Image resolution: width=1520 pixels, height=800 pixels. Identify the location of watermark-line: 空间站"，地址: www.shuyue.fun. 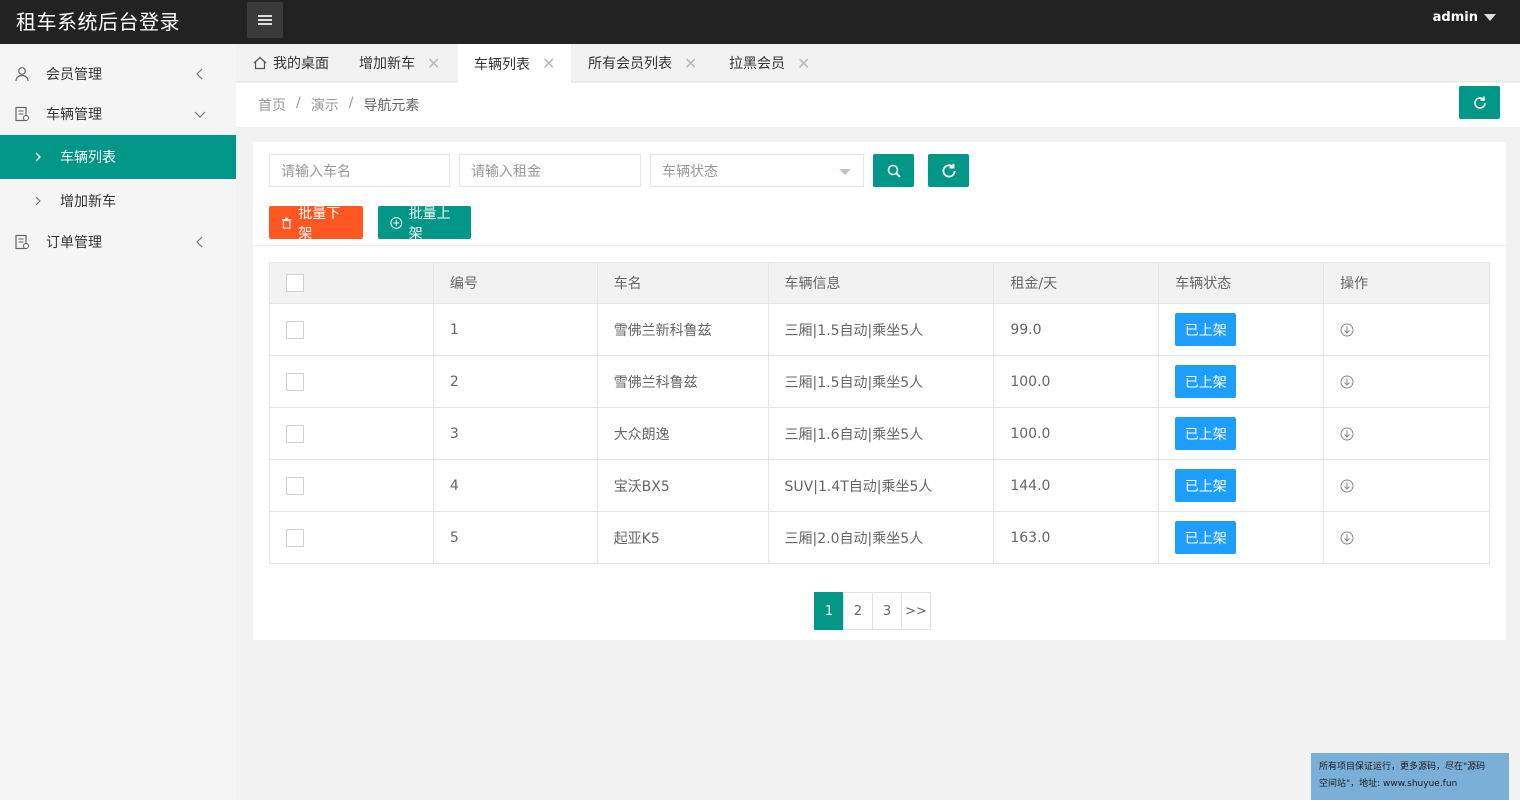
(1388, 784).